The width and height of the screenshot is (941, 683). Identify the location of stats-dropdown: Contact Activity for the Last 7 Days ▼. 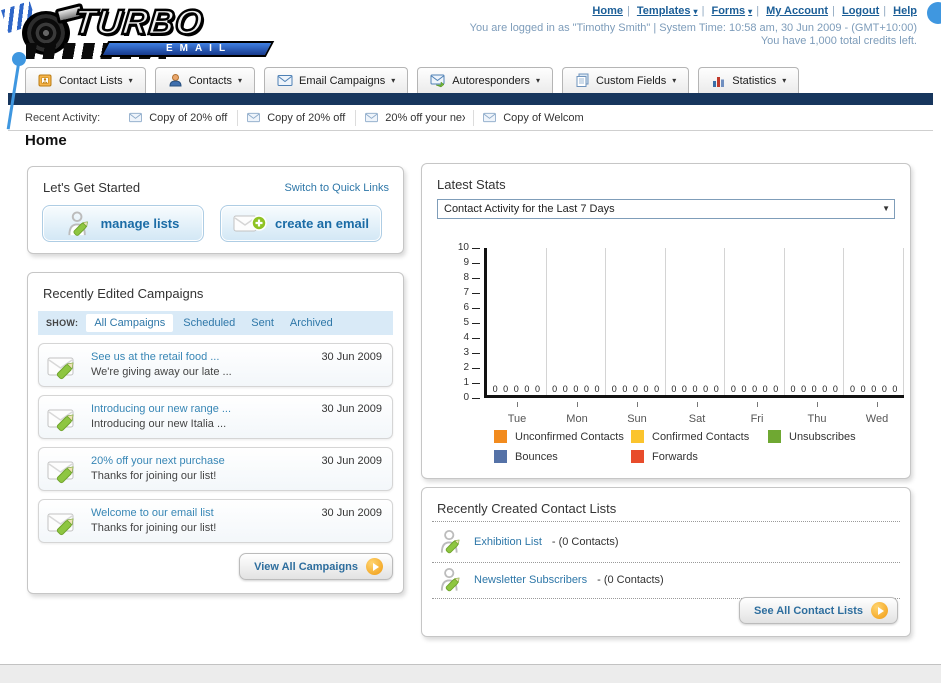
(666, 209).